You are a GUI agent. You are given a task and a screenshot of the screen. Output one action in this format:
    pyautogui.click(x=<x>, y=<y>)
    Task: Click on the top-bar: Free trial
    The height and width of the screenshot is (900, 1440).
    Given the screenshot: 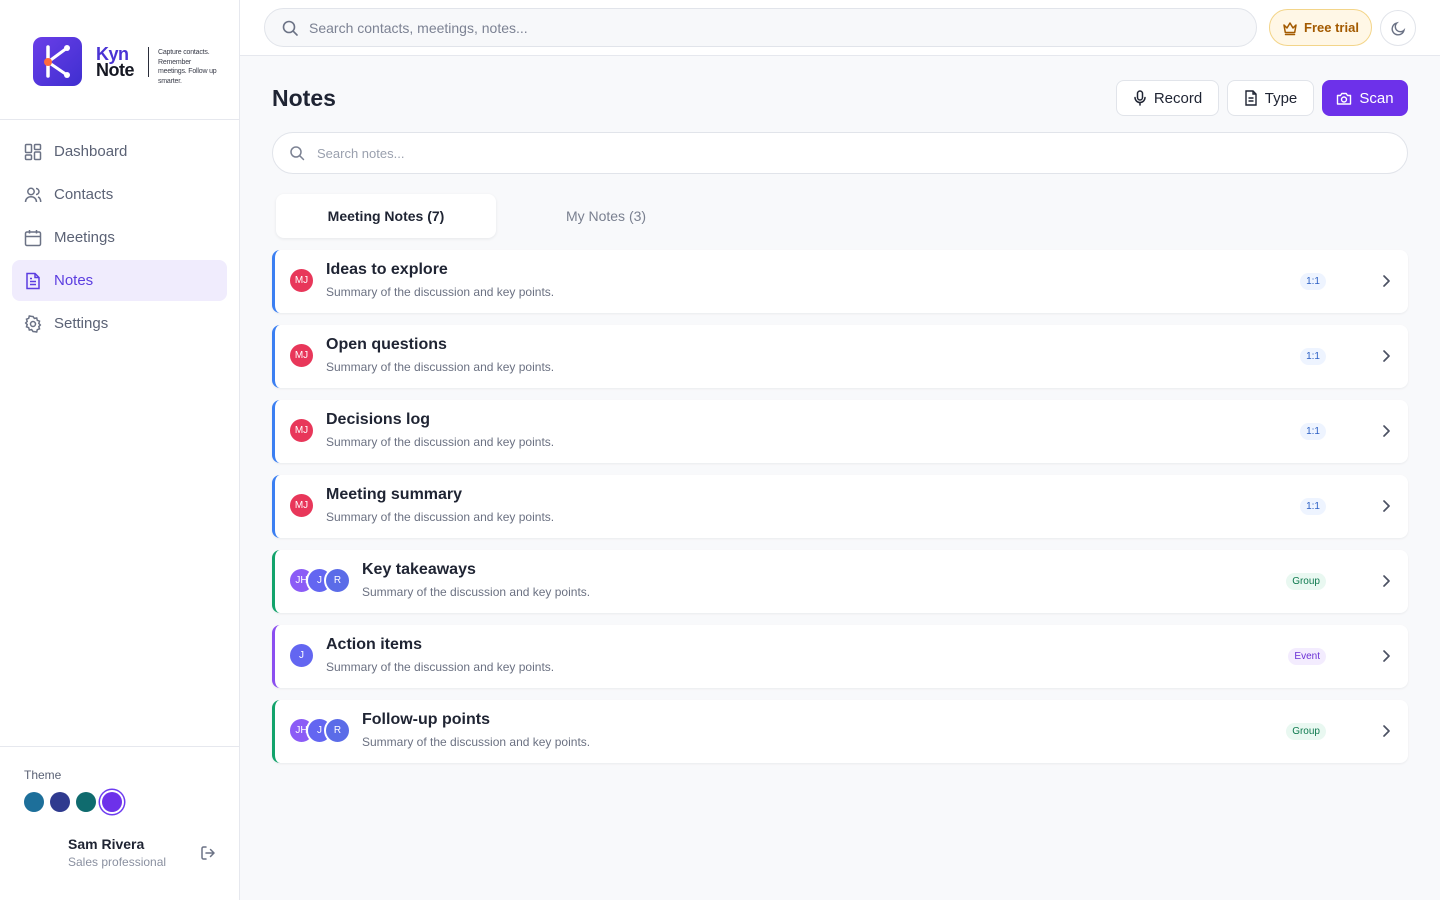 What is the action you would take?
    pyautogui.click(x=840, y=28)
    